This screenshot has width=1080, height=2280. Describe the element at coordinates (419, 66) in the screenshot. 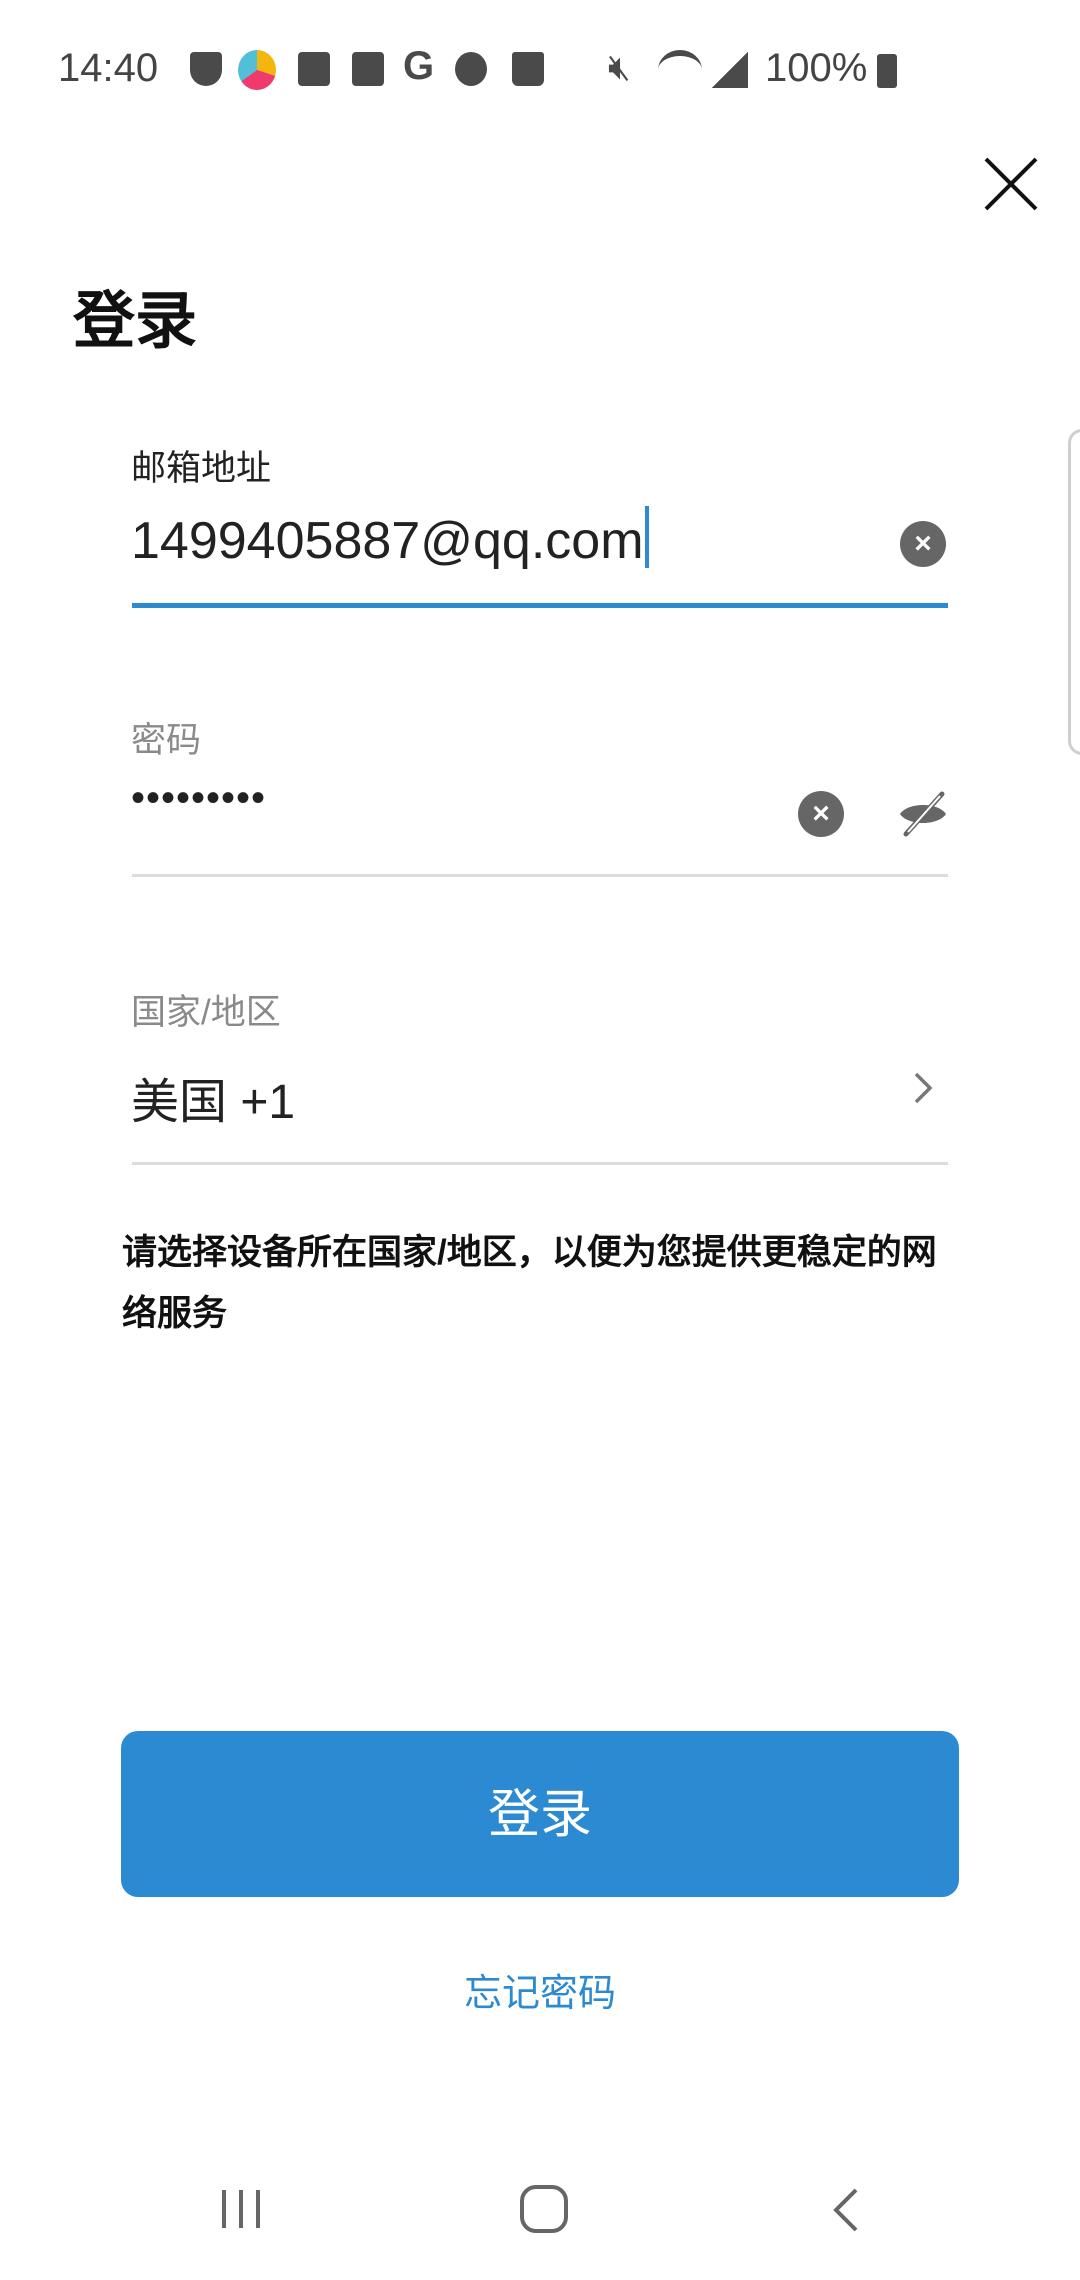

I see `google-icon: G` at that location.